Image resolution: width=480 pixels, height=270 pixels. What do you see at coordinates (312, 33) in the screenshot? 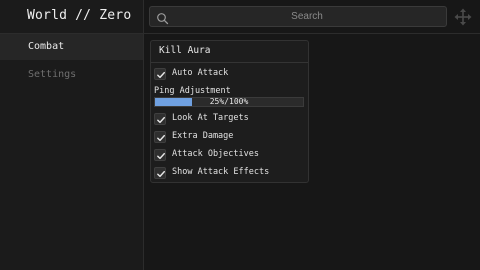
I see `topbar-divider` at bounding box center [312, 33].